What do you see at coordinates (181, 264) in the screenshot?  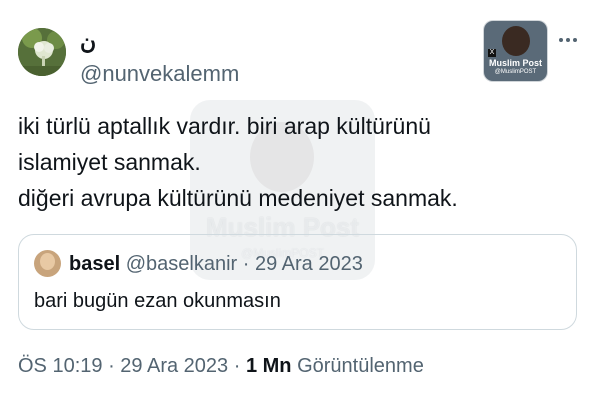 I see `quoted-handle: @baselkanir` at bounding box center [181, 264].